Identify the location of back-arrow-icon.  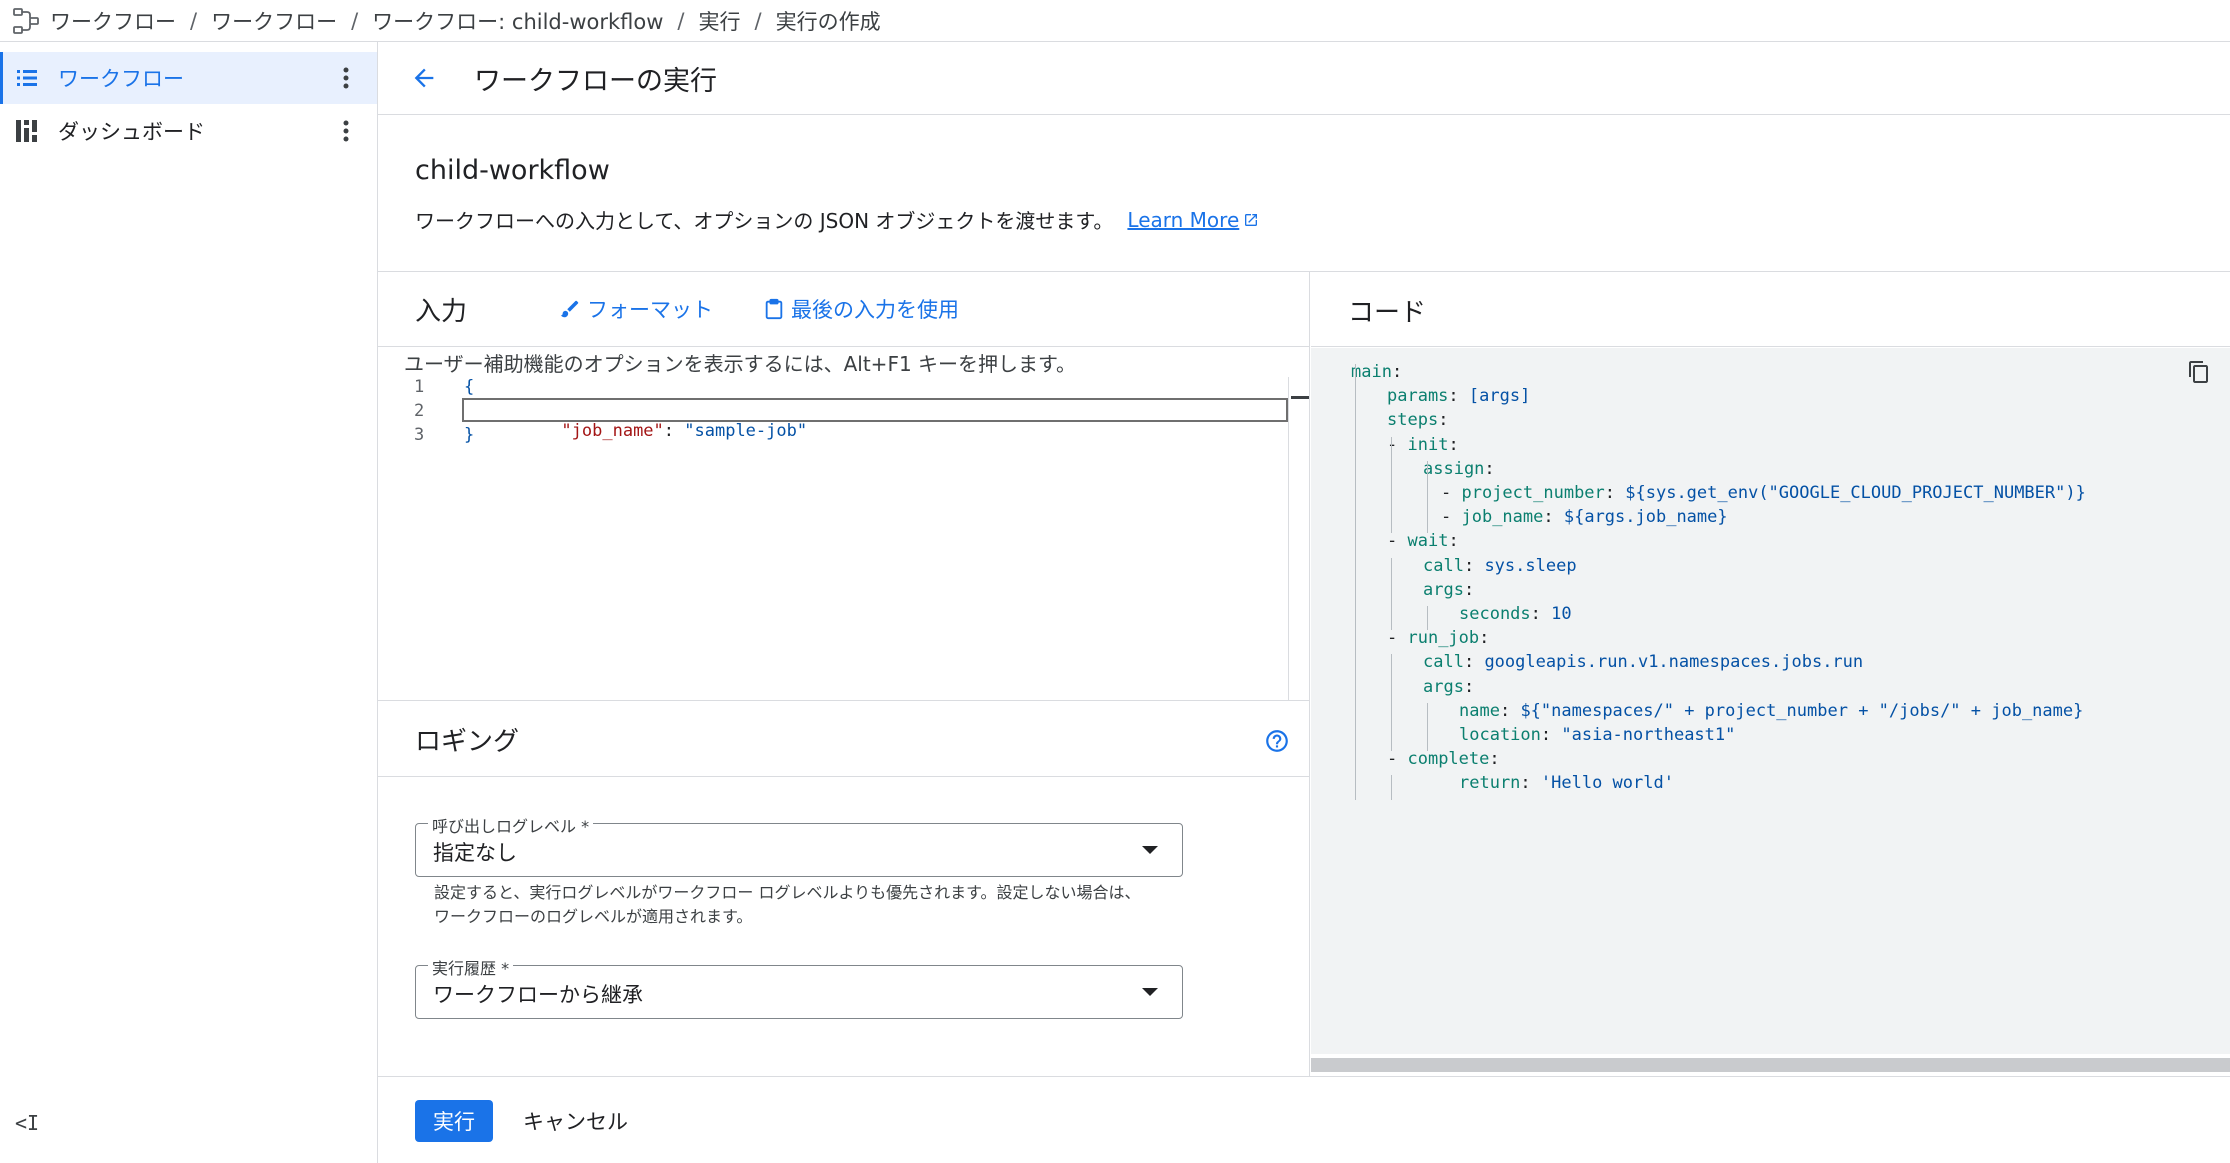
(424, 78).